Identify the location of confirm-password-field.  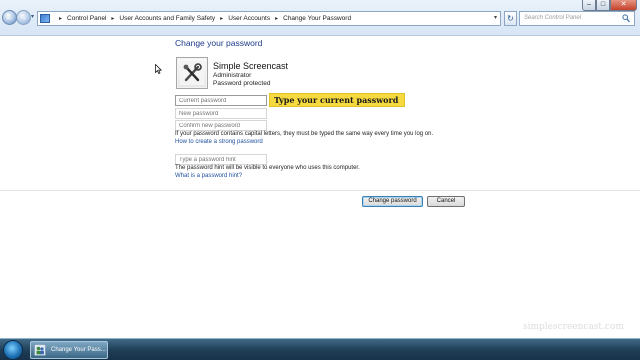
(221, 125).